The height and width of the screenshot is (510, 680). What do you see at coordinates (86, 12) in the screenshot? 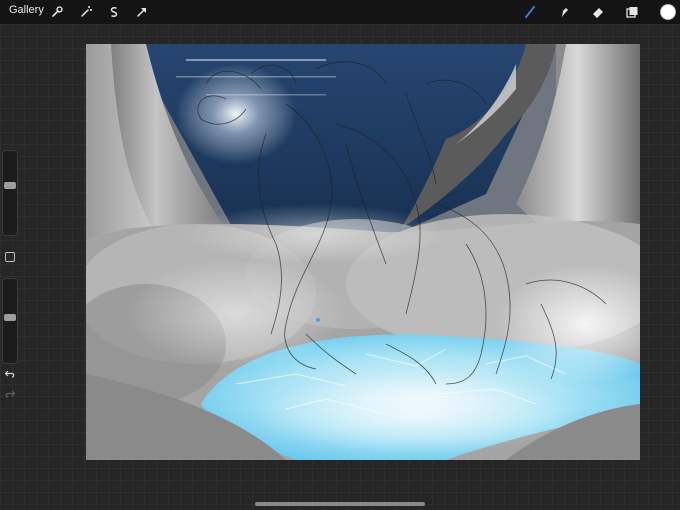
I see `magic-wand-icon` at bounding box center [86, 12].